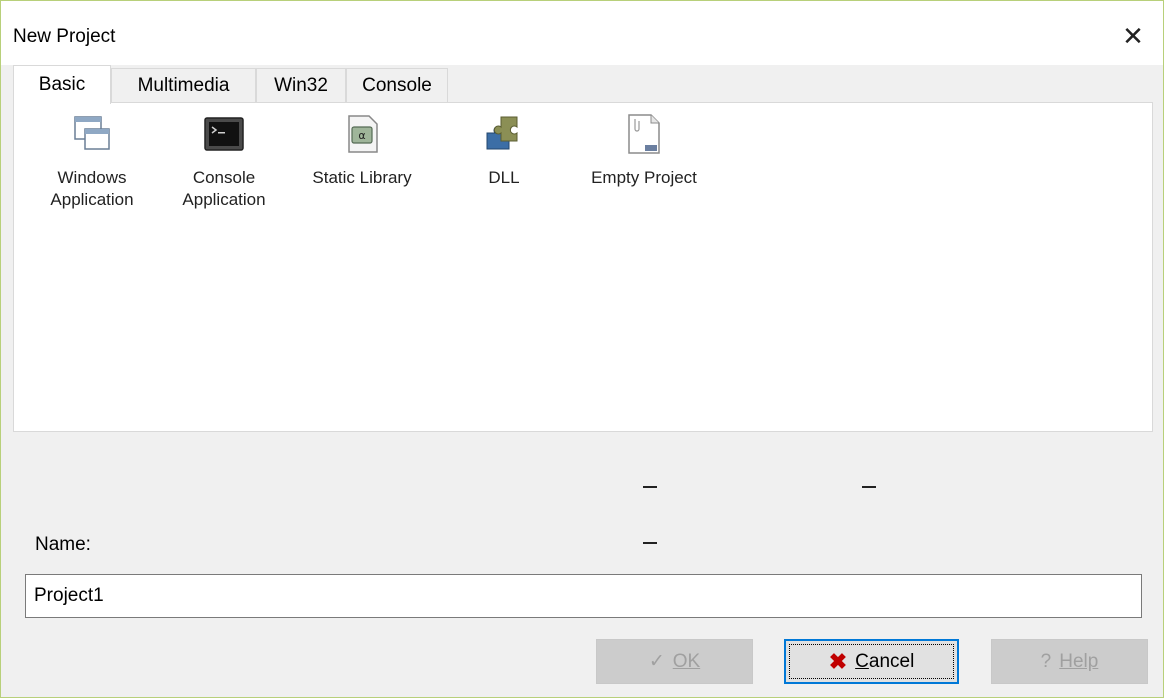 This screenshot has width=1164, height=698. I want to click on template-label: Console Application, so click(224, 188).